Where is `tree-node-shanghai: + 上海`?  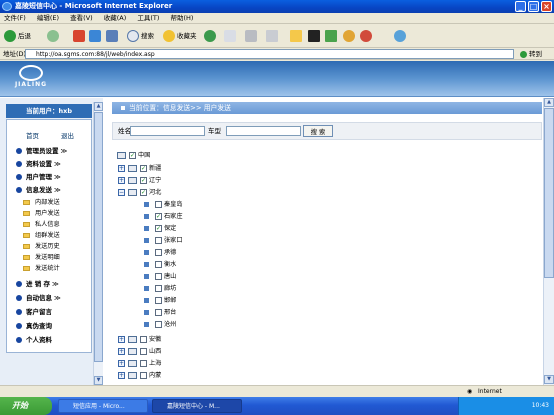 tree-node-shanghai: + 上海 is located at coordinates (139, 364).